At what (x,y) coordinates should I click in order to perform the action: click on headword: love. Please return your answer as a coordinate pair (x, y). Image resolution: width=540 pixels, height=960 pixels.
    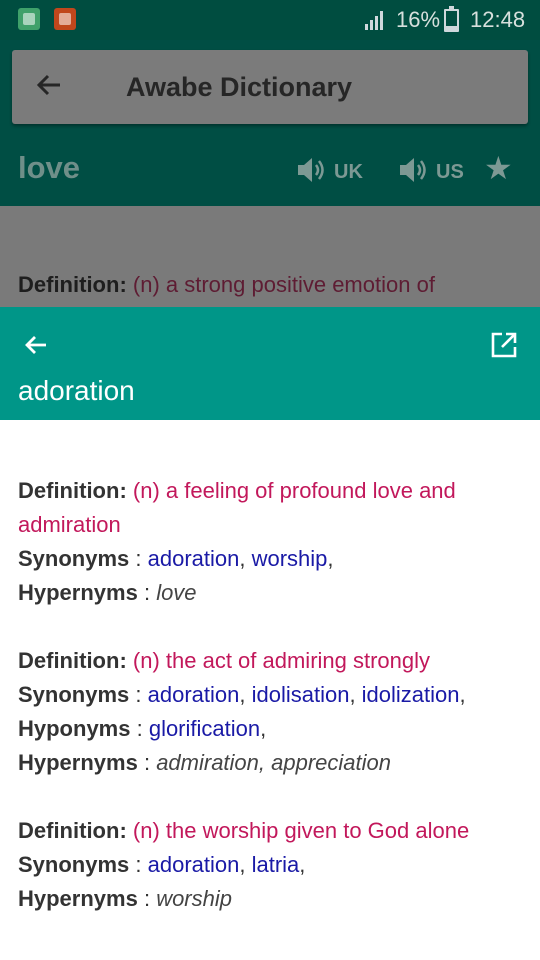
    Looking at the image, I should click on (49, 167).